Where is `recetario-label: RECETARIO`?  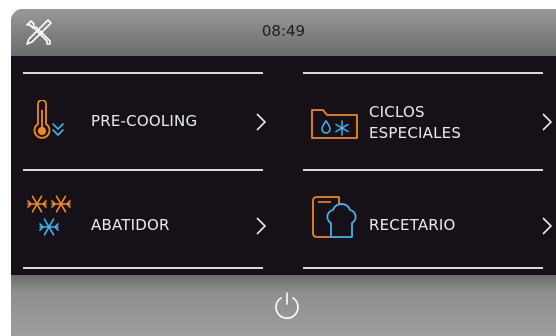 recetario-label: RECETARIO is located at coordinates (412, 225).